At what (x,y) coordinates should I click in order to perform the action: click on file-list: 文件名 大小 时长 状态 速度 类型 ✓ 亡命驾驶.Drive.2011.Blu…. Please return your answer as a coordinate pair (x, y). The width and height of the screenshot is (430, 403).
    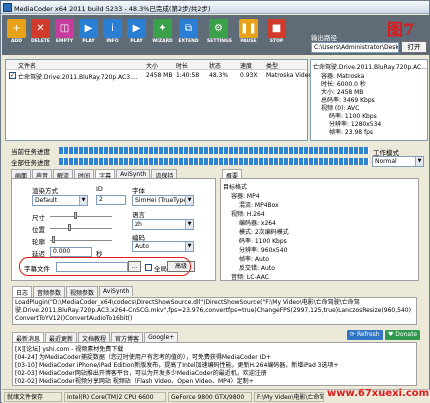
    Looking at the image, I should click on (158, 100).